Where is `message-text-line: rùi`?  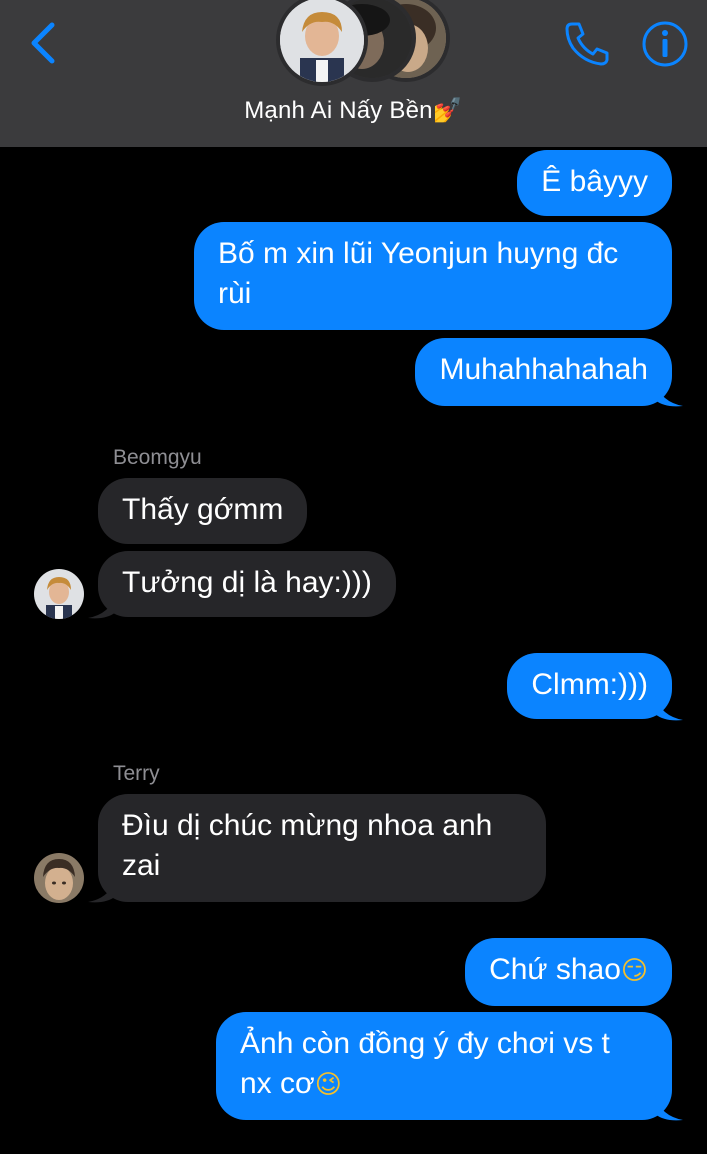 message-text-line: rùi is located at coordinates (235, 293).